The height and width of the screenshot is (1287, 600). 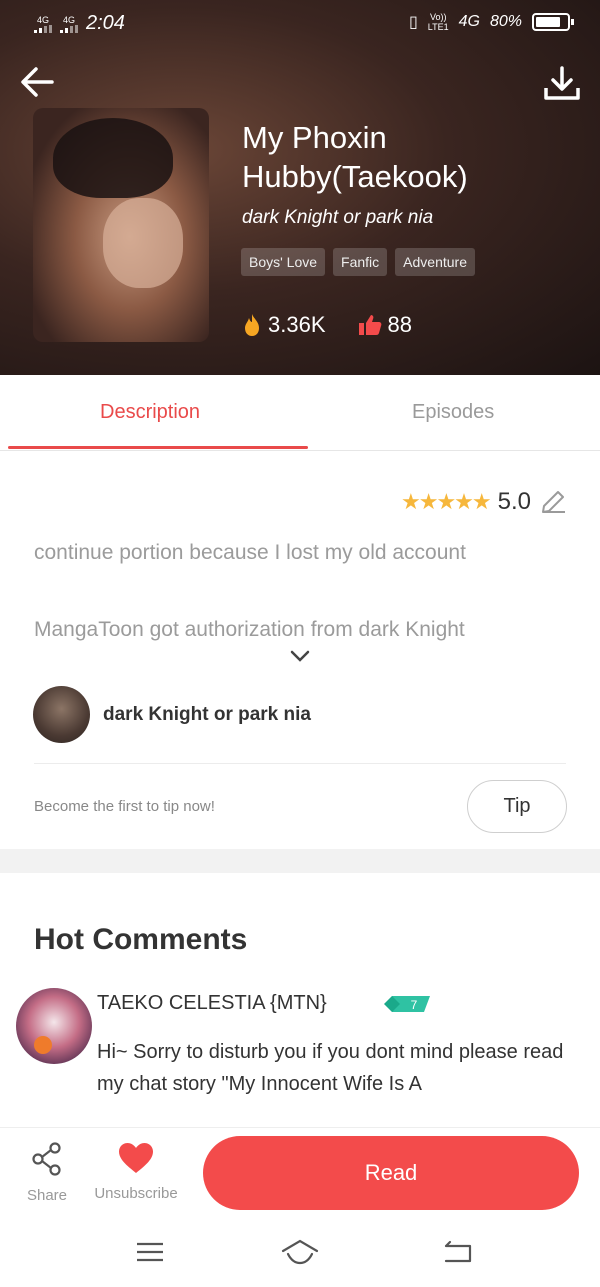 What do you see at coordinates (150, 1252) in the screenshot?
I see `menu-icon` at bounding box center [150, 1252].